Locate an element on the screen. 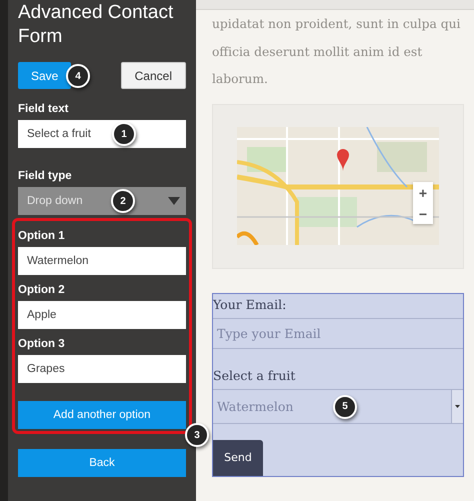 The image size is (474, 501). field-label: Field type is located at coordinates (45, 176).